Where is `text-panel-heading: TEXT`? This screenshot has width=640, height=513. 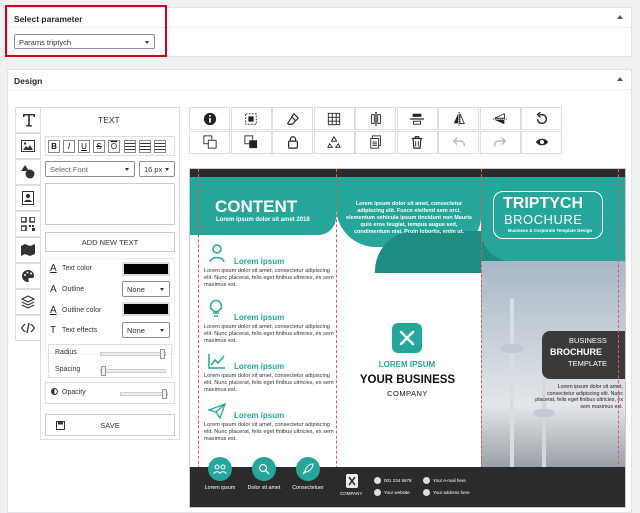 text-panel-heading: TEXT is located at coordinates (109, 120).